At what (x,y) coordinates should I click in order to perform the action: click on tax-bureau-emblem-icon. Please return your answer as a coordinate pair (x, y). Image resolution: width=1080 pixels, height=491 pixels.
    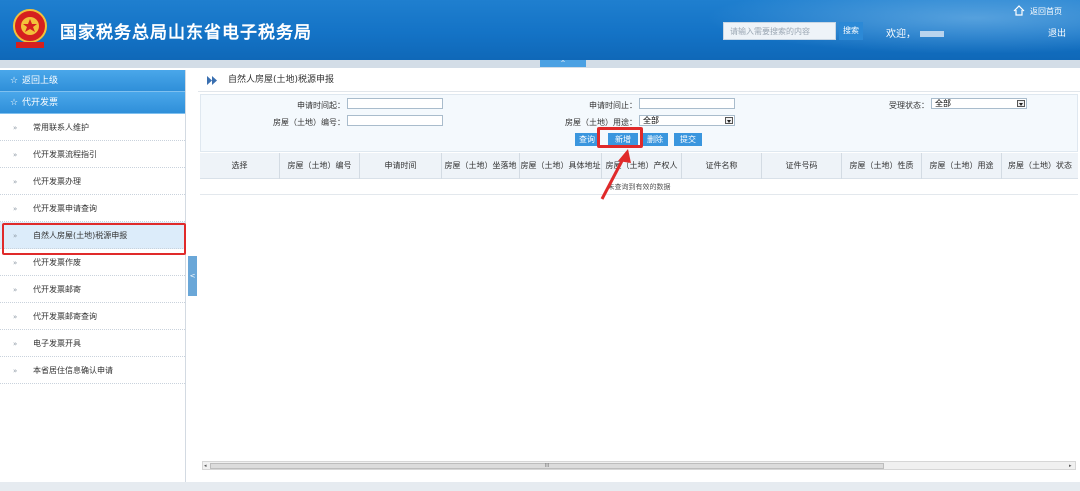
    Looking at the image, I should click on (30, 28).